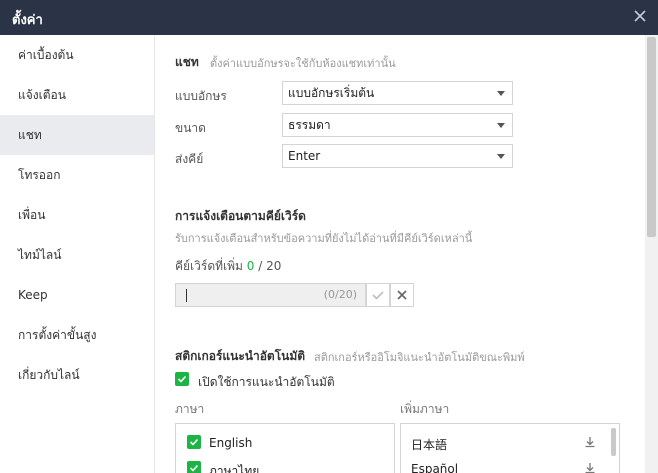 Image resolution: width=658 pixels, height=473 pixels. What do you see at coordinates (397, 93) in the screenshot?
I see `font-select: แบบอักษรเริ่มต้น` at bounding box center [397, 93].